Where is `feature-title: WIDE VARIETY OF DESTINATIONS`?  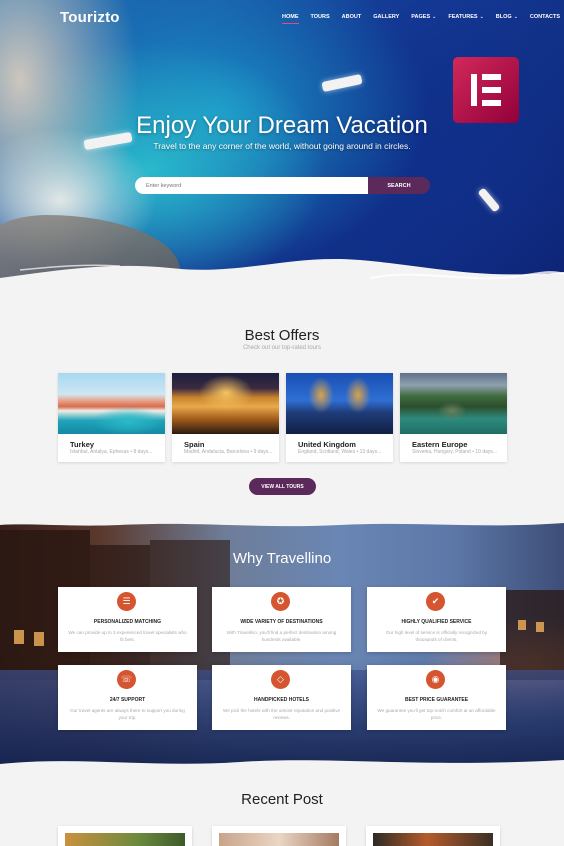 feature-title: WIDE VARIETY OF DESTINATIONS is located at coordinates (281, 622).